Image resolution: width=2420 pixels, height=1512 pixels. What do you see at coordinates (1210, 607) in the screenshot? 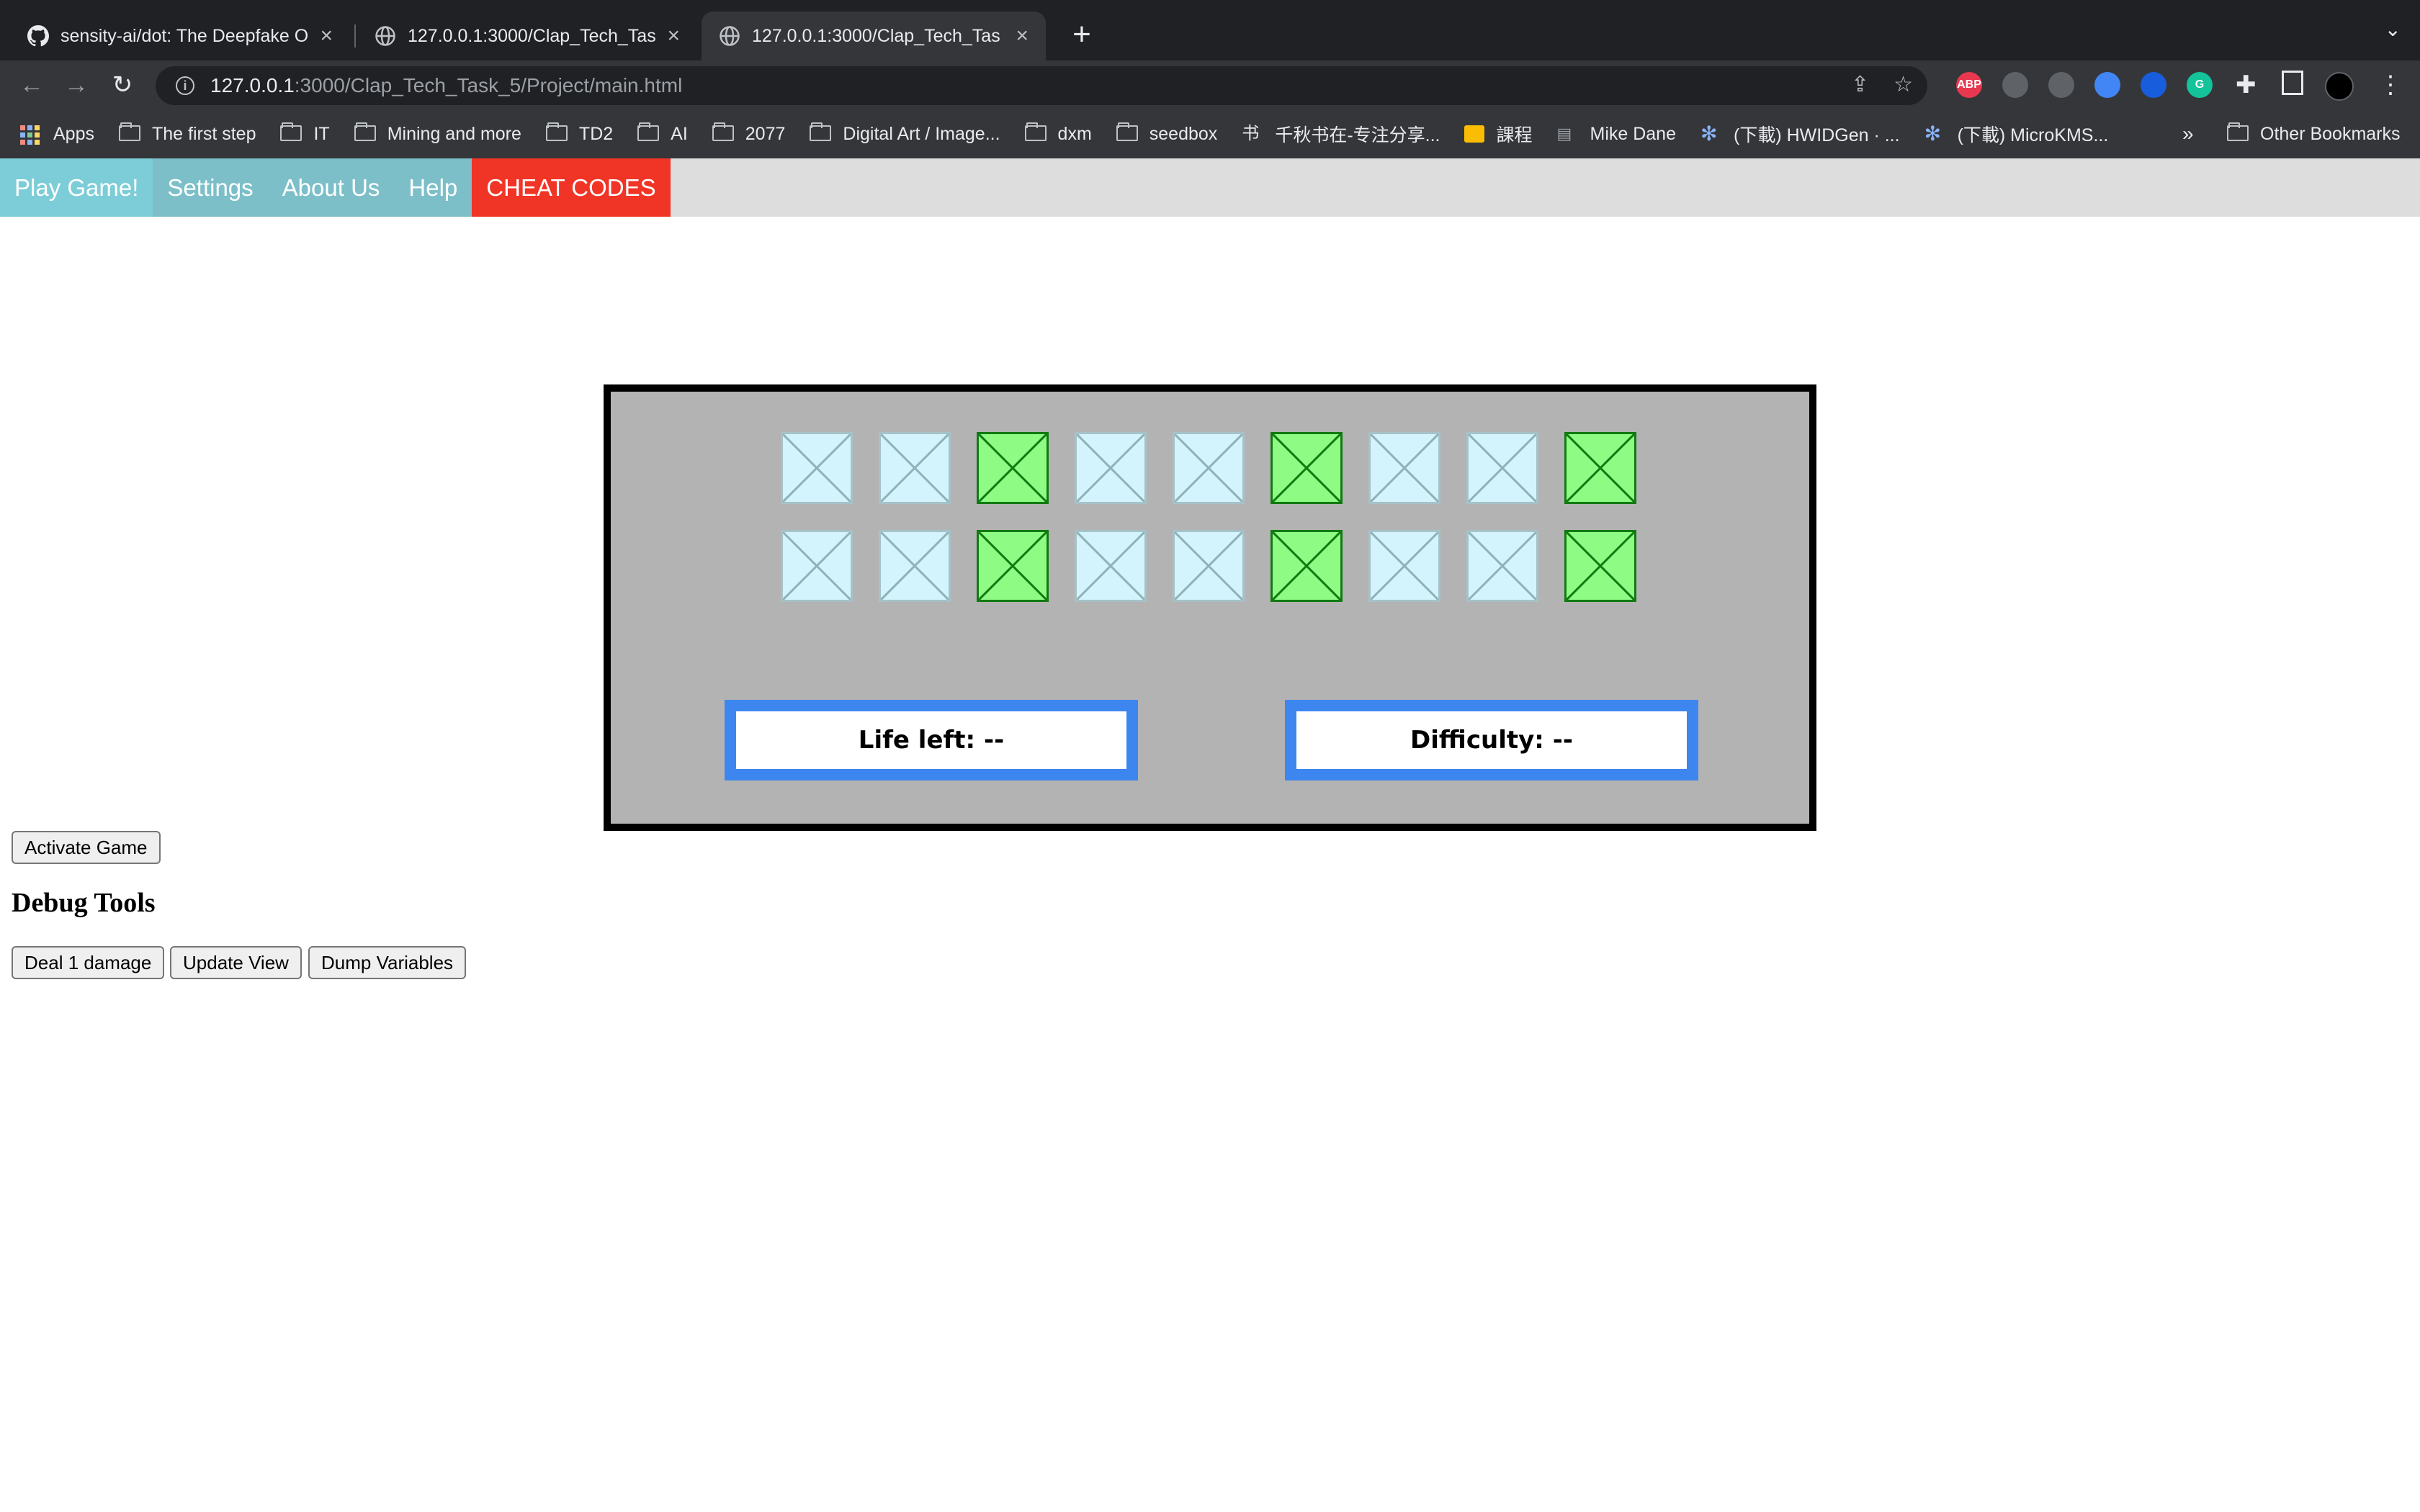
I see `game-board: Life left: -- Difficulty: --` at bounding box center [1210, 607].